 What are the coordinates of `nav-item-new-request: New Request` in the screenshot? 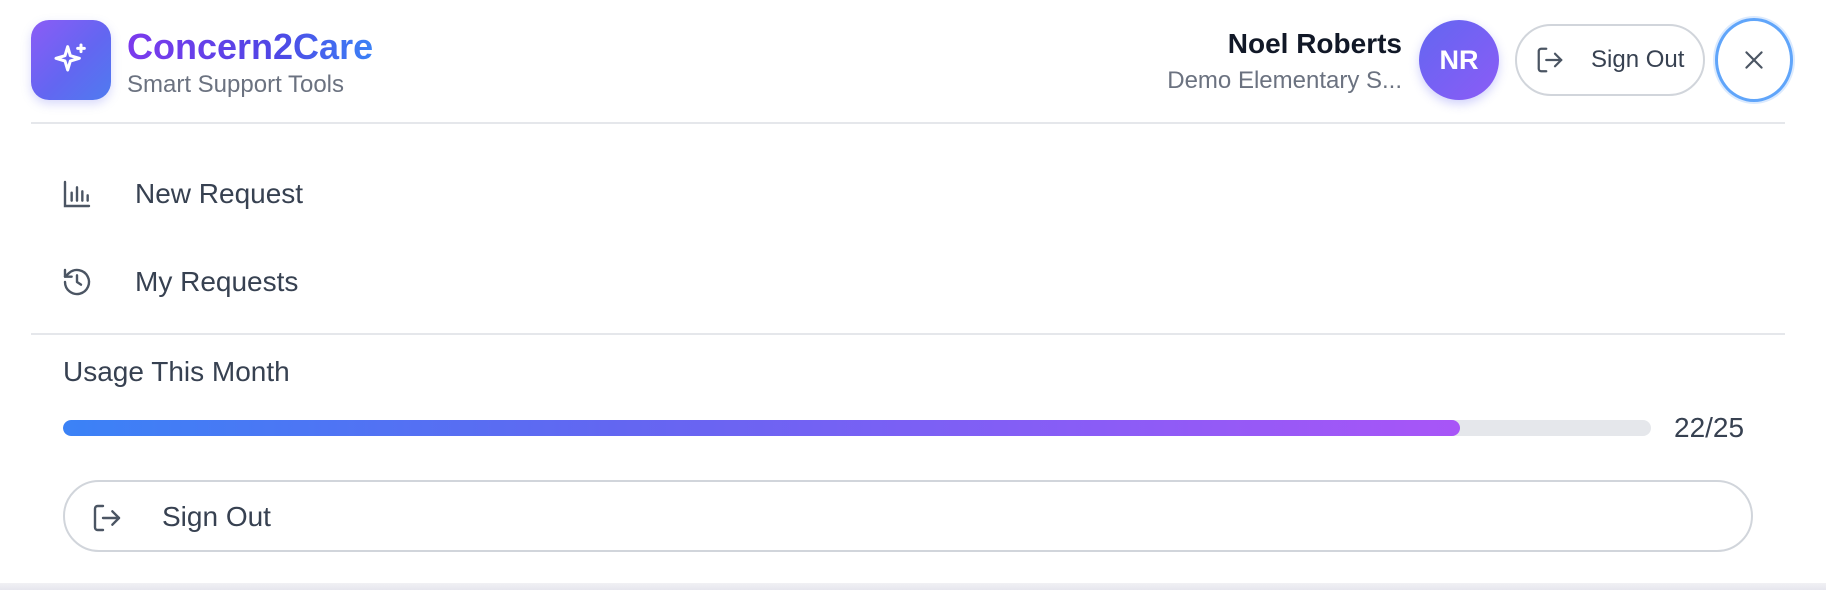 It's located at (908, 194).